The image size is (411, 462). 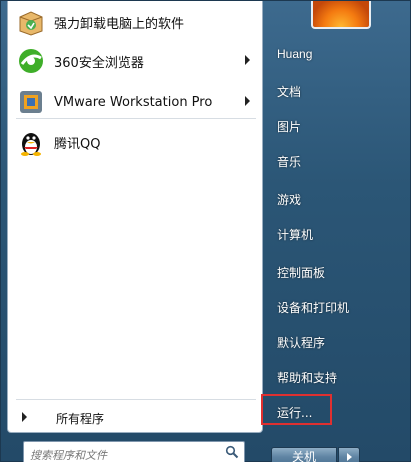 What do you see at coordinates (341, 15) in the screenshot?
I see `user-avatar` at bounding box center [341, 15].